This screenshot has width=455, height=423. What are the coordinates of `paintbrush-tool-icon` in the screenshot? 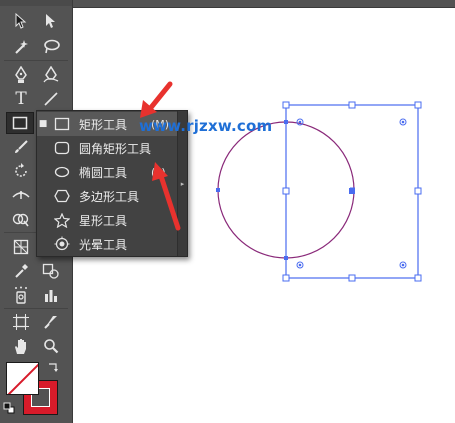 It's located at (21, 147).